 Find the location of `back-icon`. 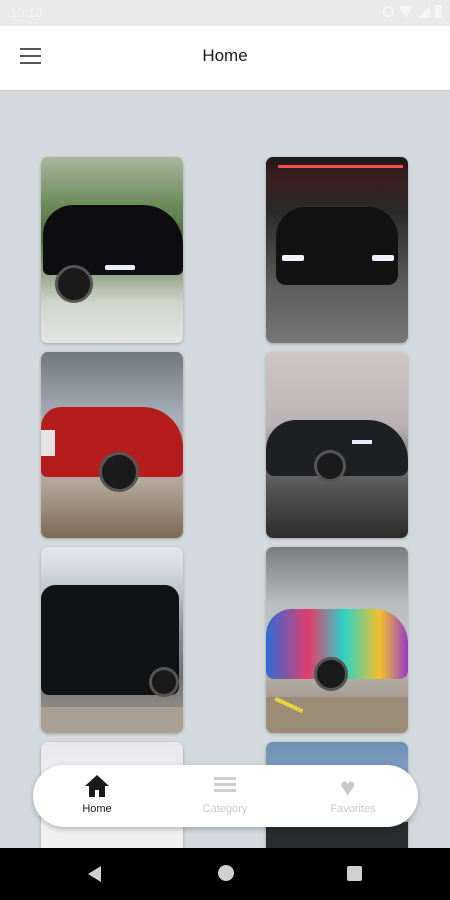

back-icon is located at coordinates (94, 874).